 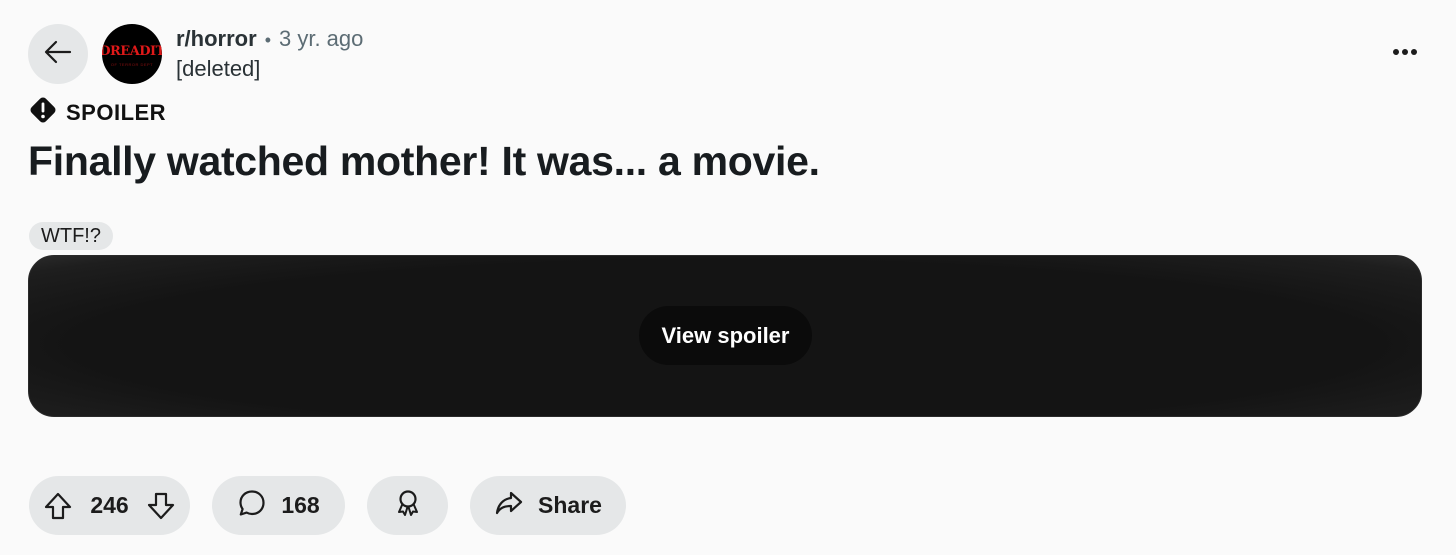 What do you see at coordinates (252, 505) in the screenshot?
I see `comment-bubble-icon` at bounding box center [252, 505].